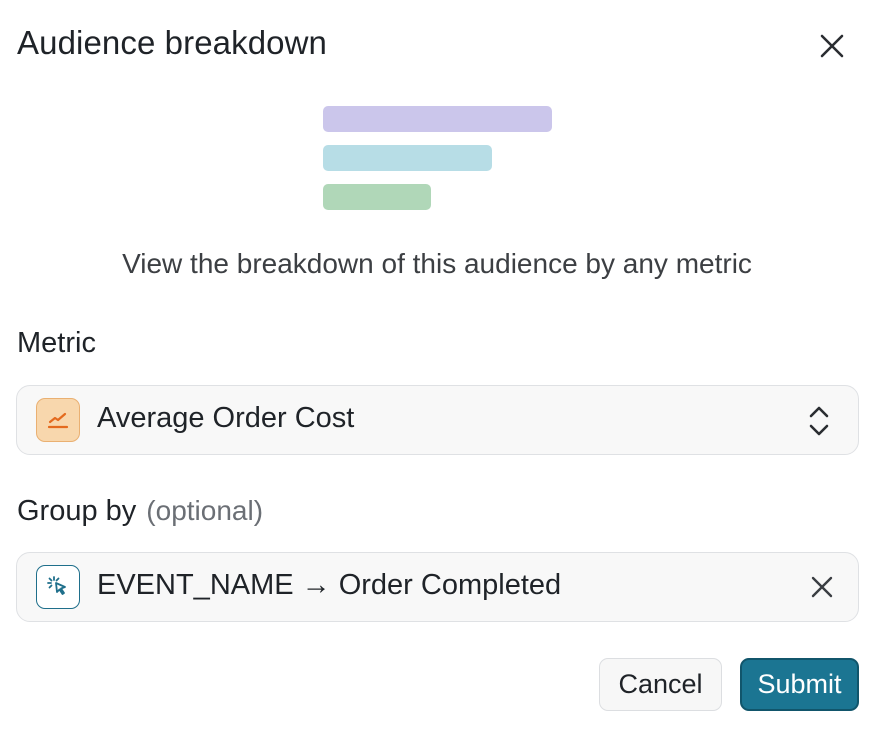 This screenshot has width=884, height=738. What do you see at coordinates (140, 511) in the screenshot?
I see `group-by-label: Group by (optional)` at bounding box center [140, 511].